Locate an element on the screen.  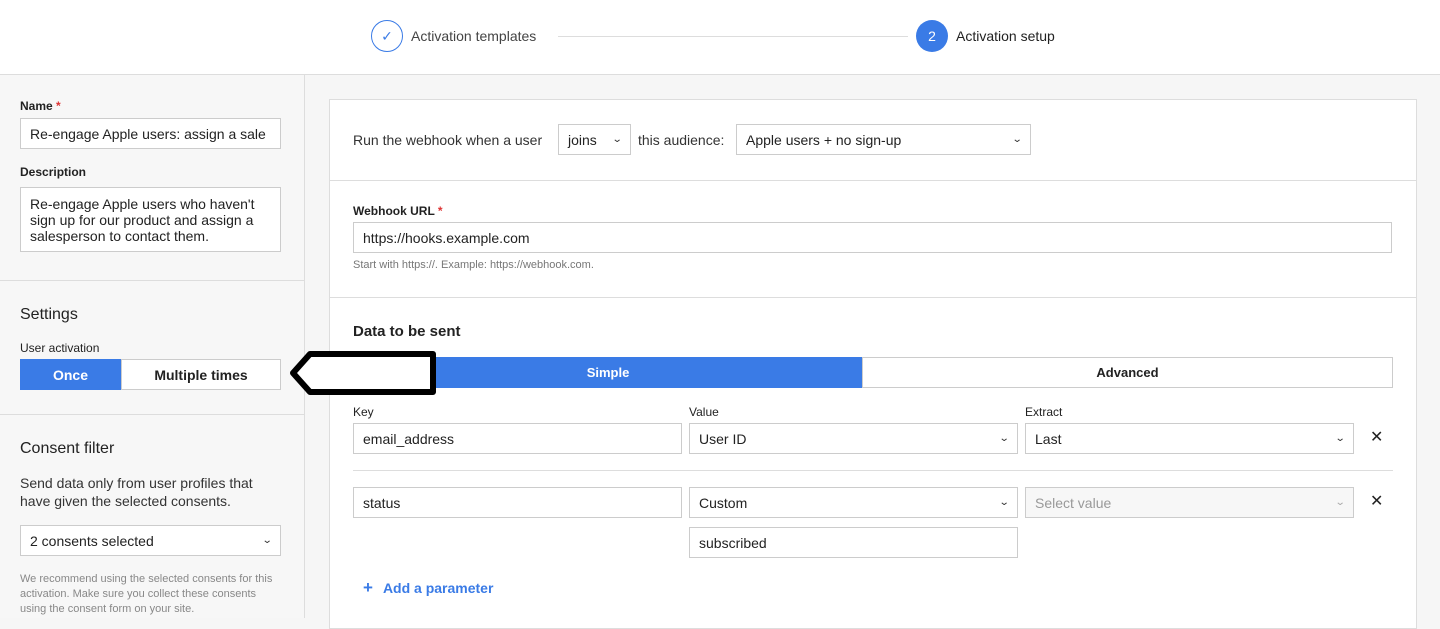
annotation-arrow-shape is located at coordinates (363, 373).